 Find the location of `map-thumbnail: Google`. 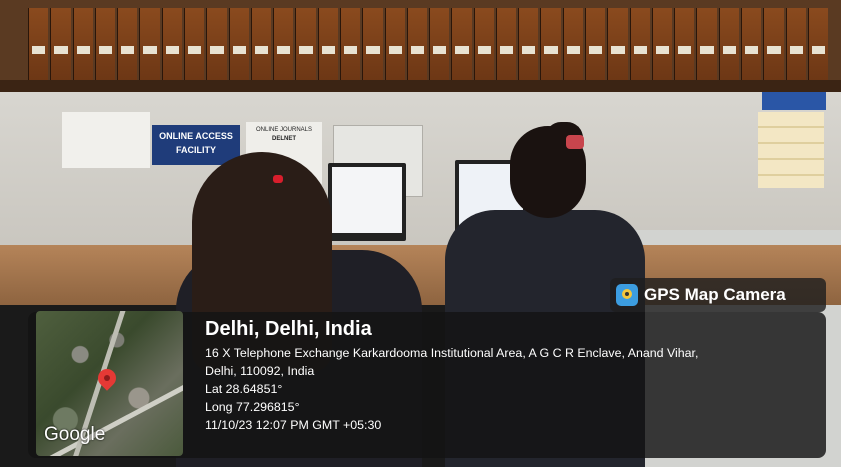

map-thumbnail: Google is located at coordinates (109, 383).